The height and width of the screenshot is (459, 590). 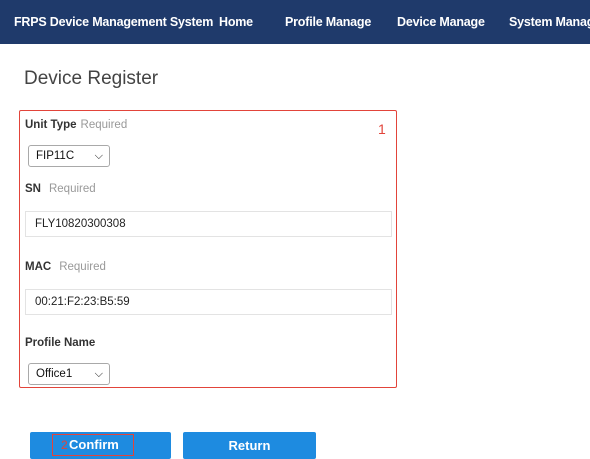 I want to click on confirm-highlight-box: 2 Confirm, so click(x=93, y=445).